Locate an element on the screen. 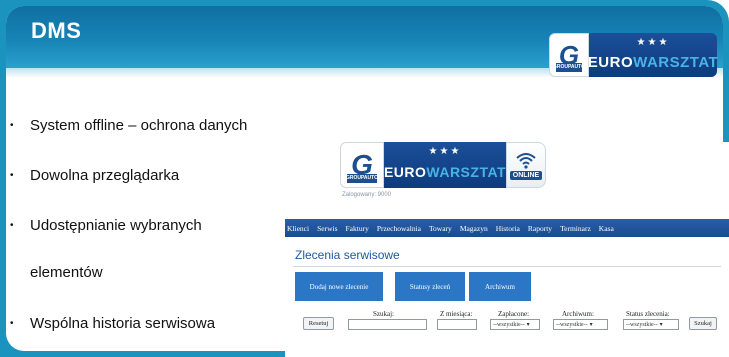  add-order-button: Dodaj nowe zlecenie is located at coordinates (339, 286).